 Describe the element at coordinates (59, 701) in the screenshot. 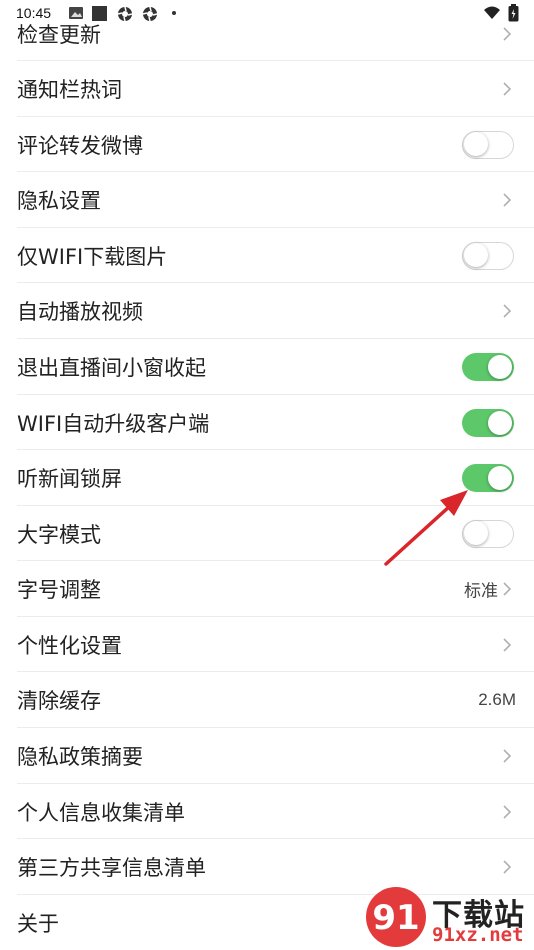

I see `settings-row-label: 清除缓存` at that location.